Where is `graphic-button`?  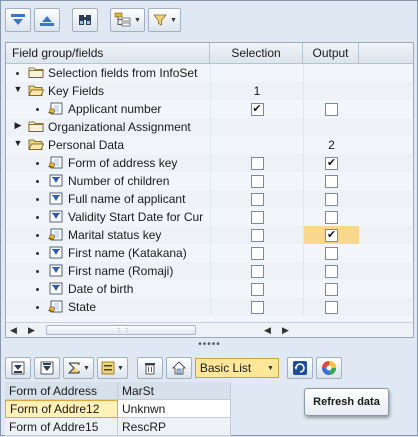 graphic-button is located at coordinates (328, 368).